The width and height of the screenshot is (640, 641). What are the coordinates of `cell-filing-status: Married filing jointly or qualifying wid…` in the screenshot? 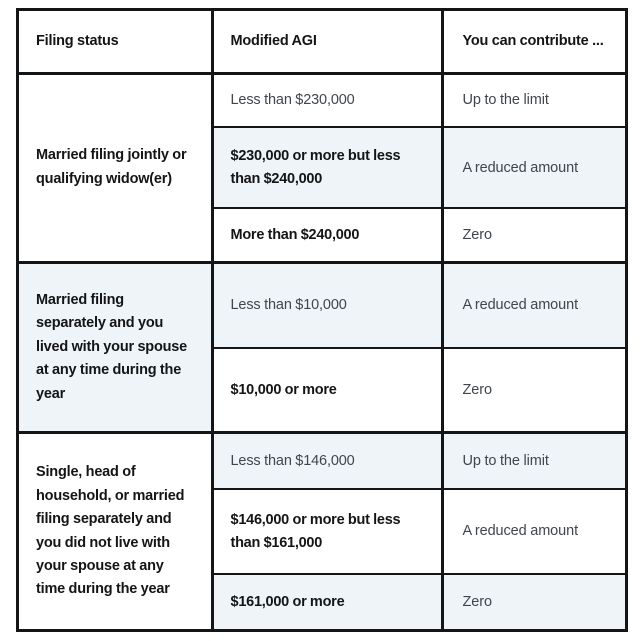 It's located at (115, 167).